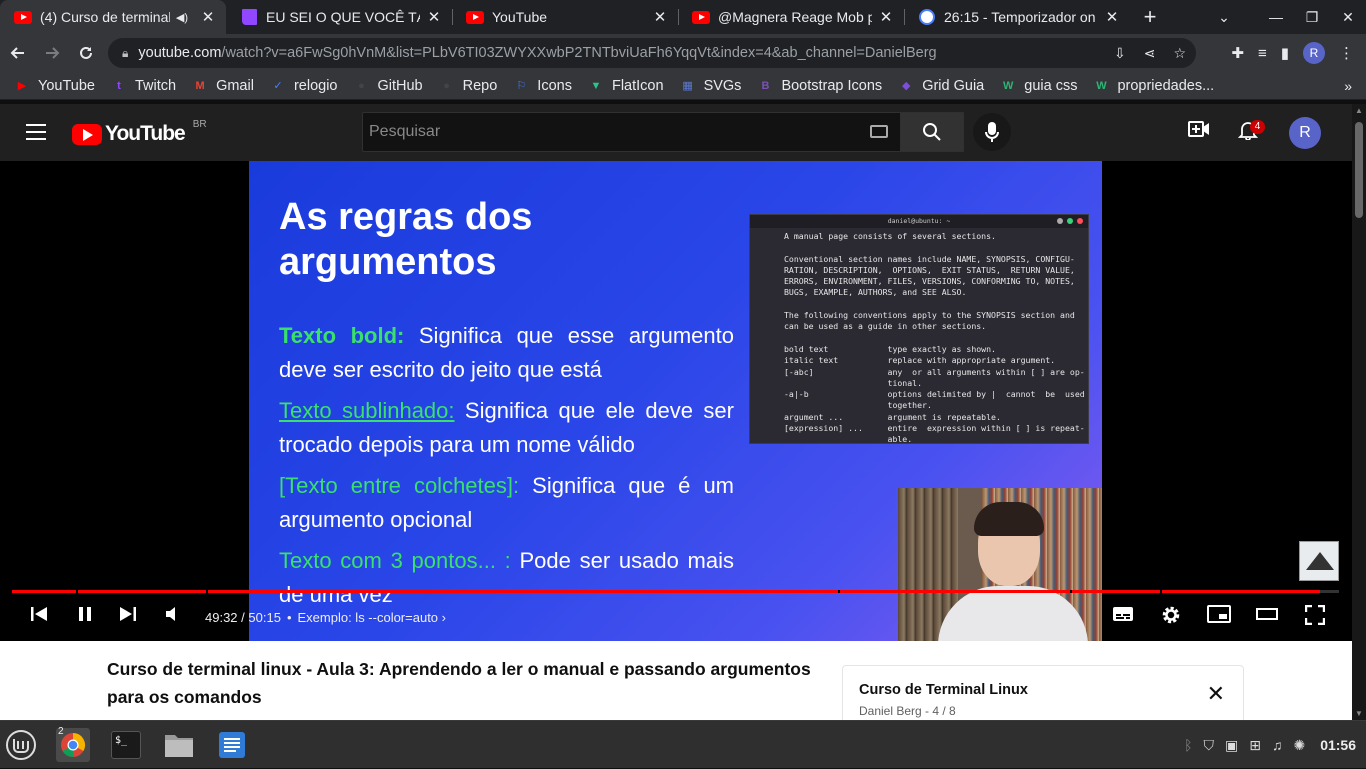 The image size is (1366, 769). I want to click on youtube-header: YouTube BR Pesquisar 4 R, so click(676, 132).